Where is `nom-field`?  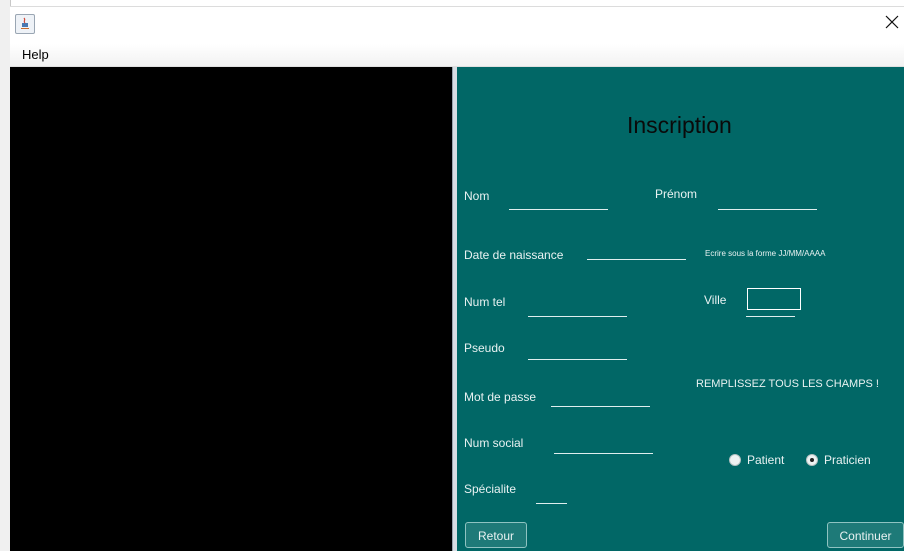
nom-field is located at coordinates (558, 209).